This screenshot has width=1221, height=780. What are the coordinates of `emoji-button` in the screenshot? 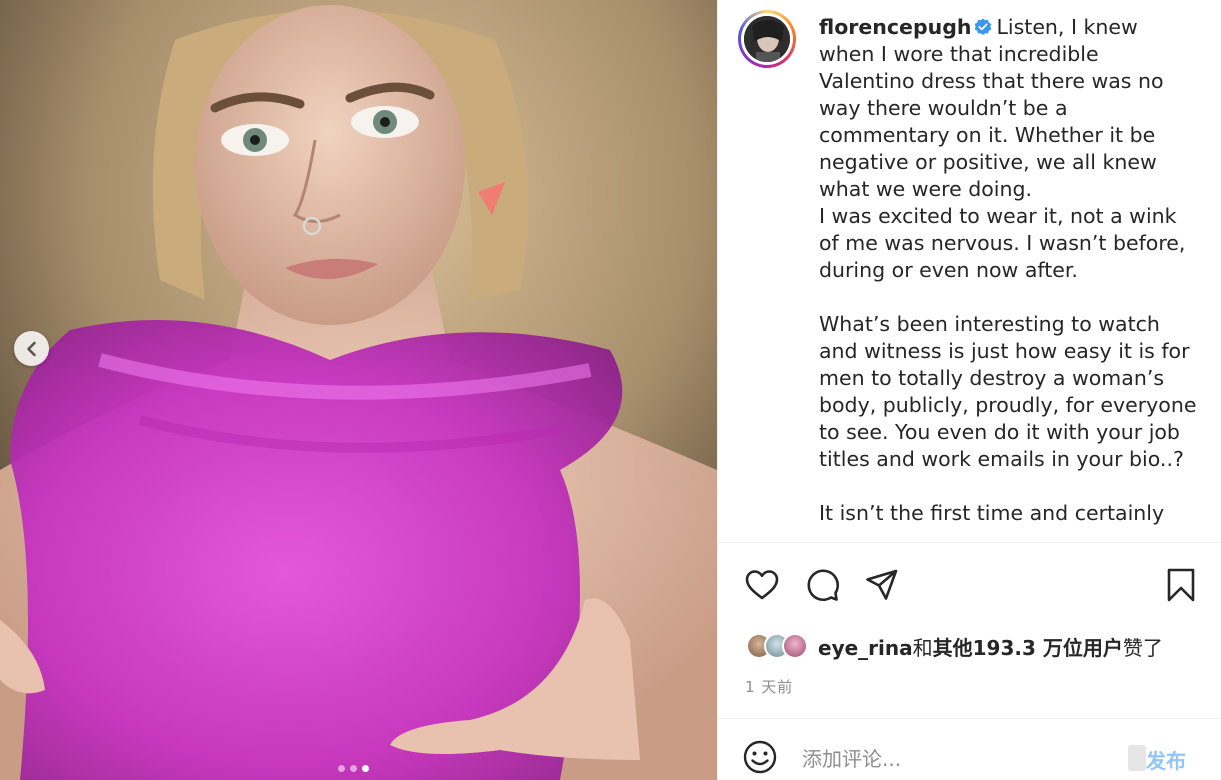 It's located at (760, 757).